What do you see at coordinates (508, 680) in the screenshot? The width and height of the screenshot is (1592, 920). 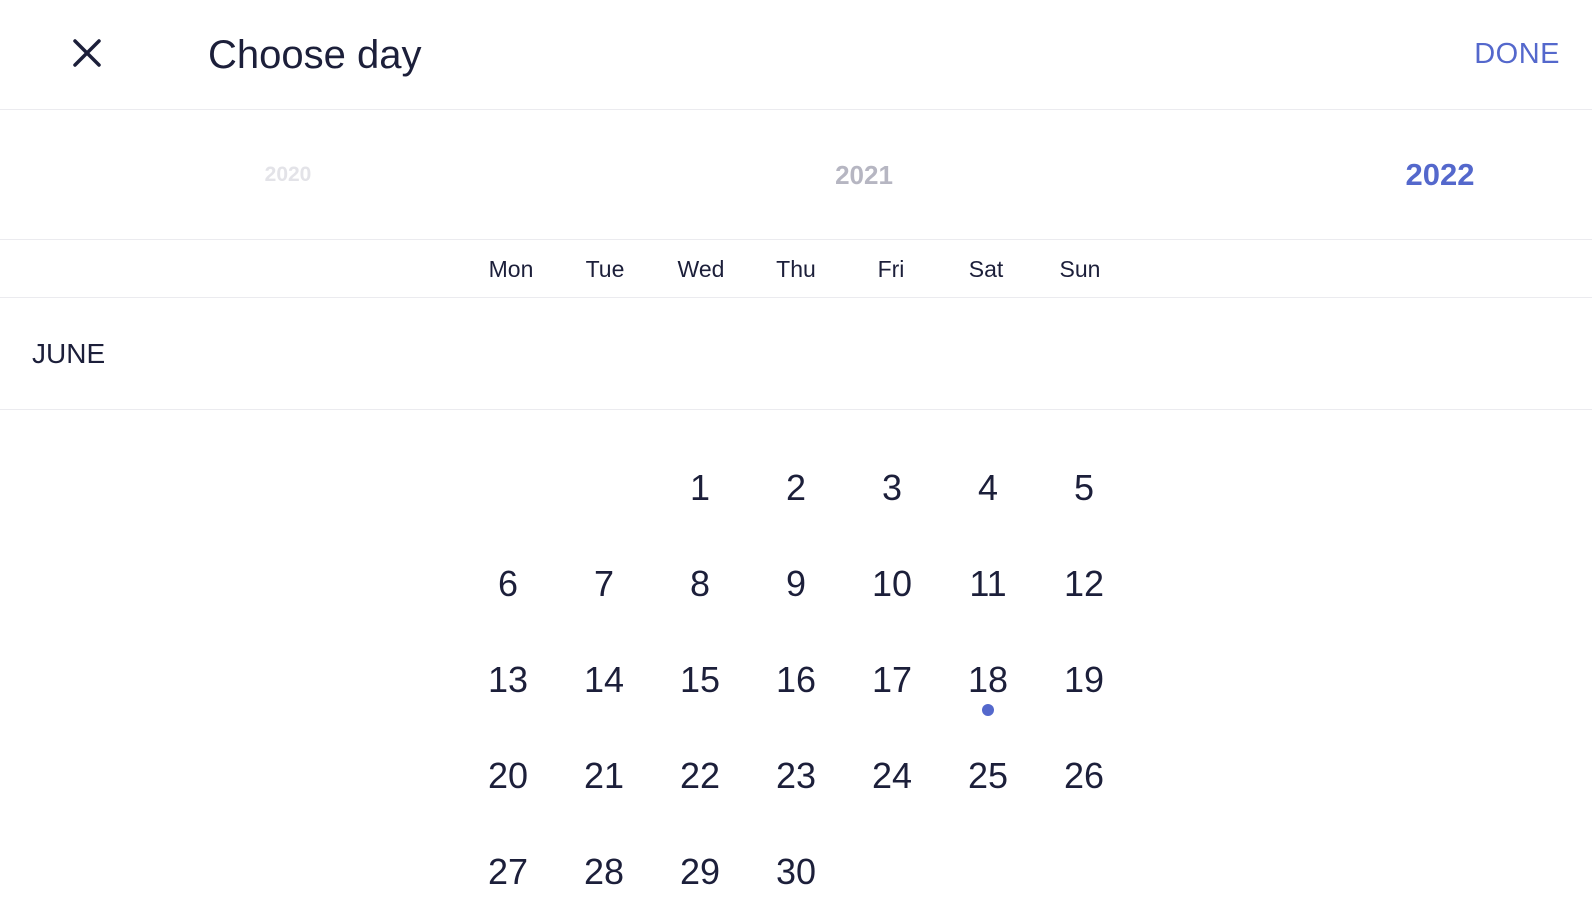 I see `day-cell-13: 13` at bounding box center [508, 680].